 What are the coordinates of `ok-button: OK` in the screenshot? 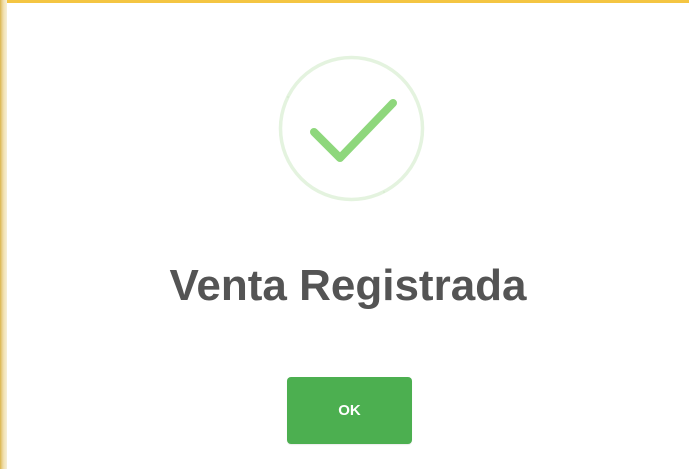 It's located at (349, 410).